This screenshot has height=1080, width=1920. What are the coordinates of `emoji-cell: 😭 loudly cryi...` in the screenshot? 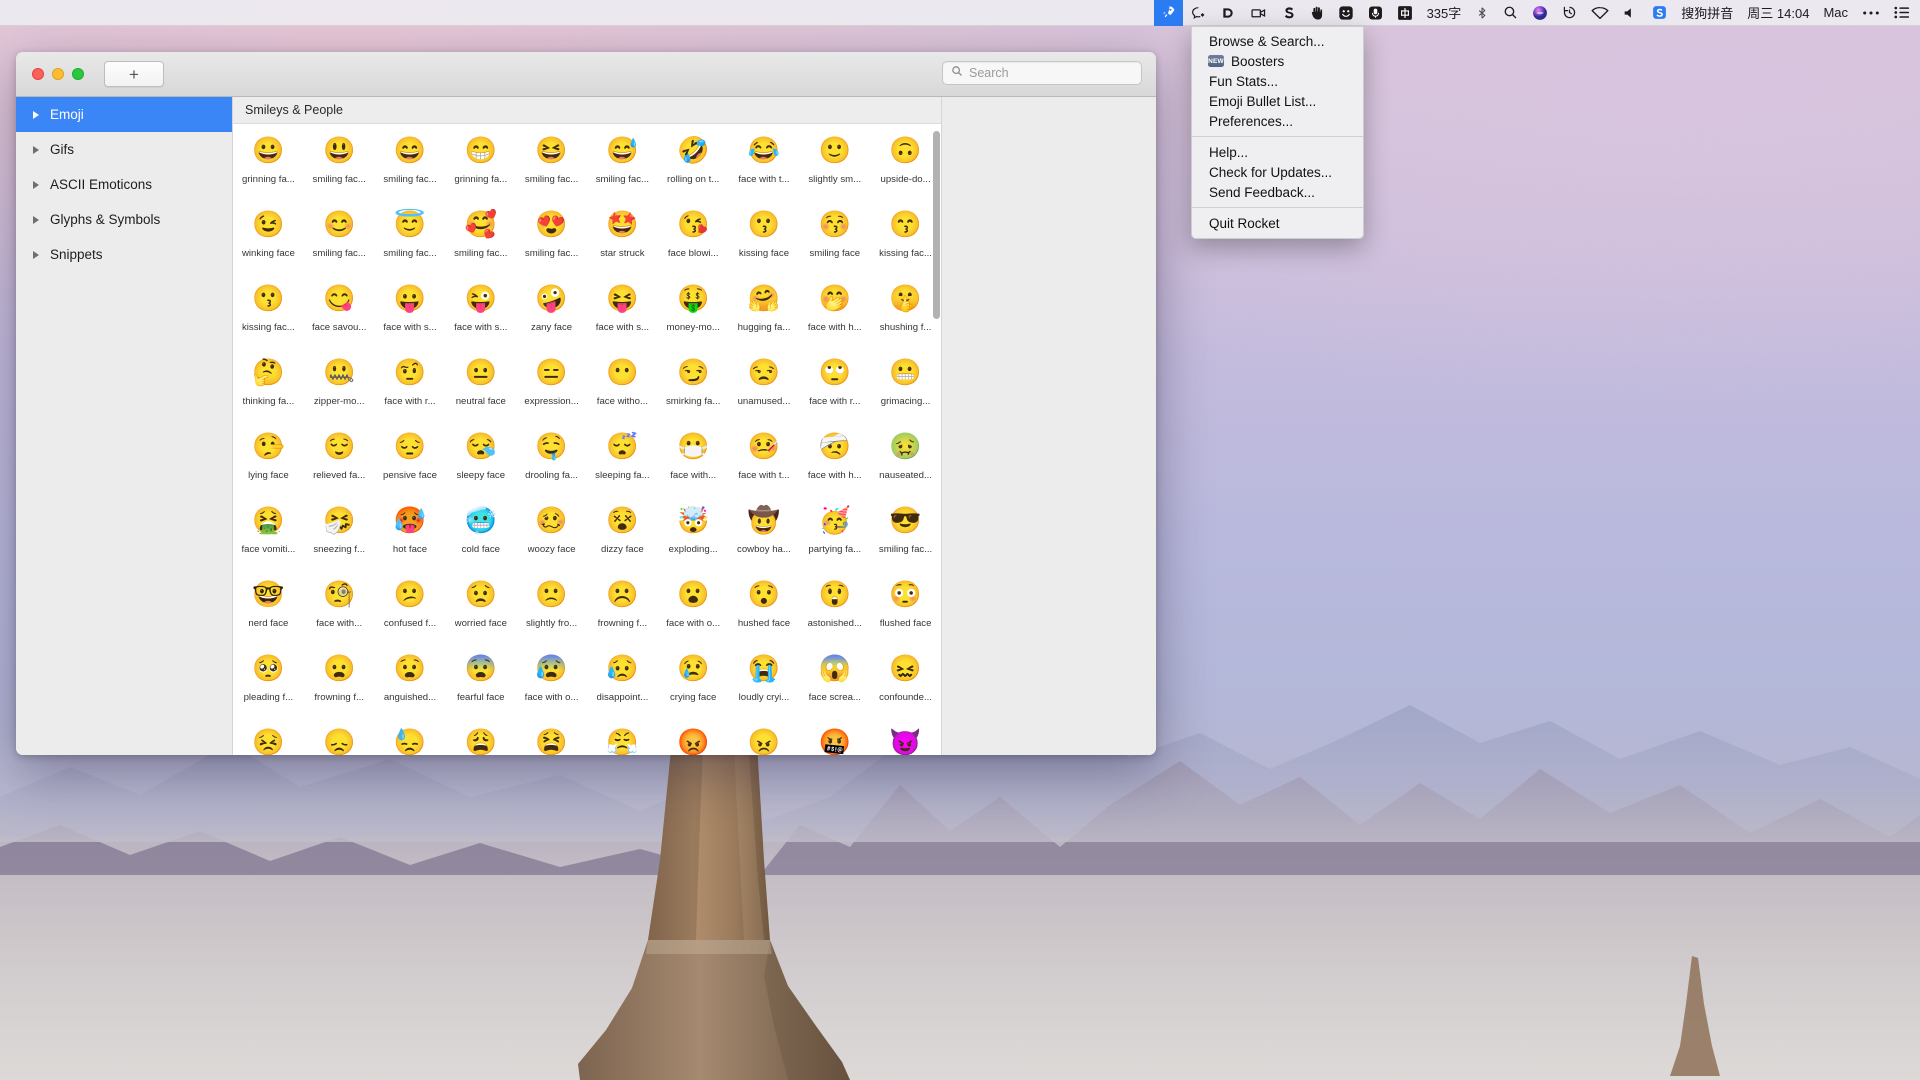 It's located at (764, 685).